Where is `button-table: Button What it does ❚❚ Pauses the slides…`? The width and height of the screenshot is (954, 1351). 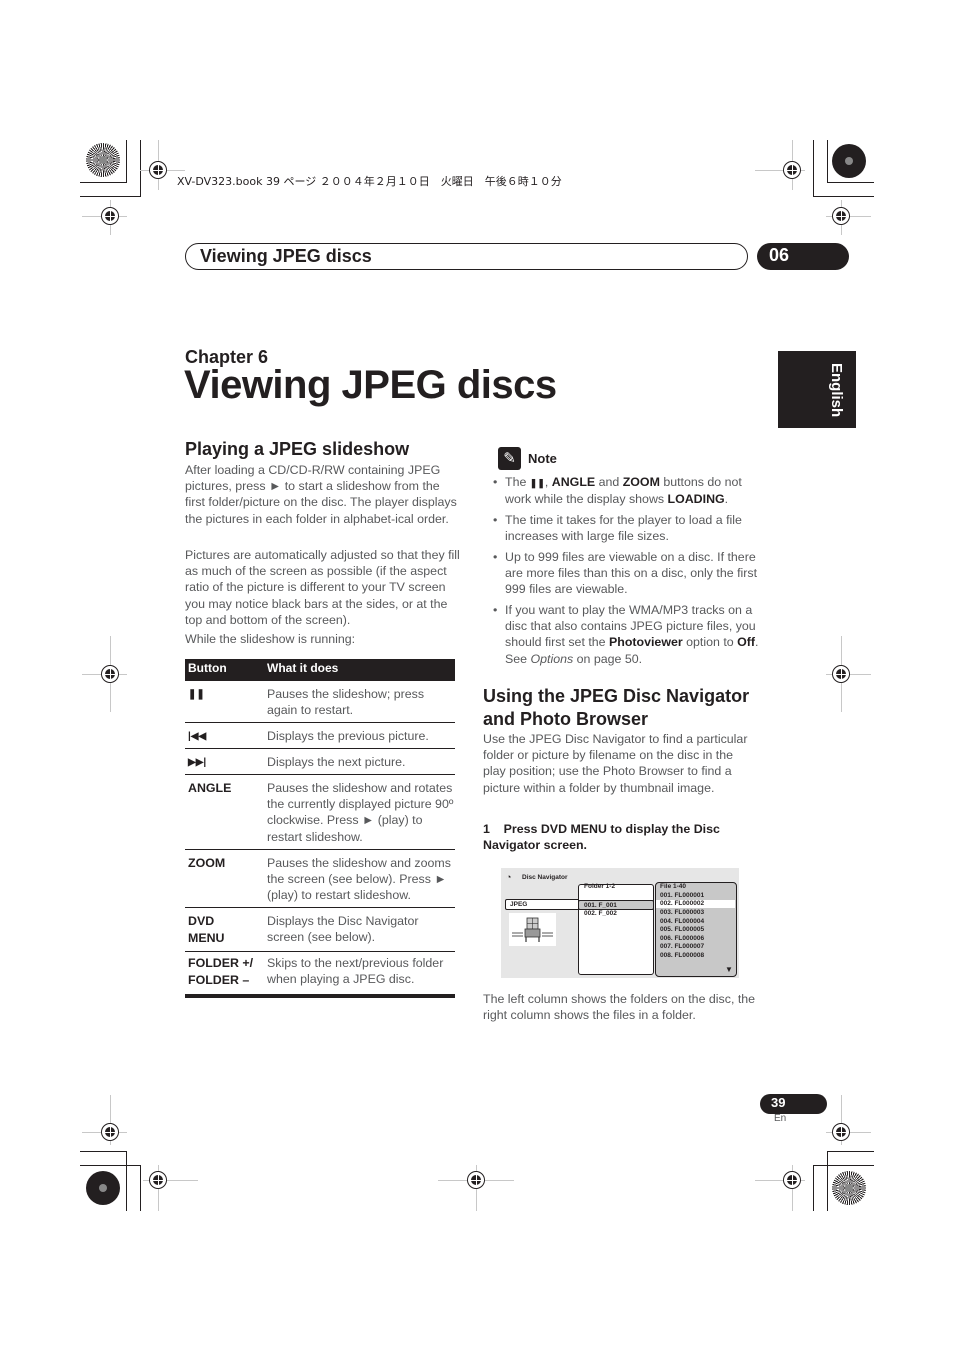
button-table: Button What it does ❚❚ Pauses the slides… is located at coordinates (320, 828).